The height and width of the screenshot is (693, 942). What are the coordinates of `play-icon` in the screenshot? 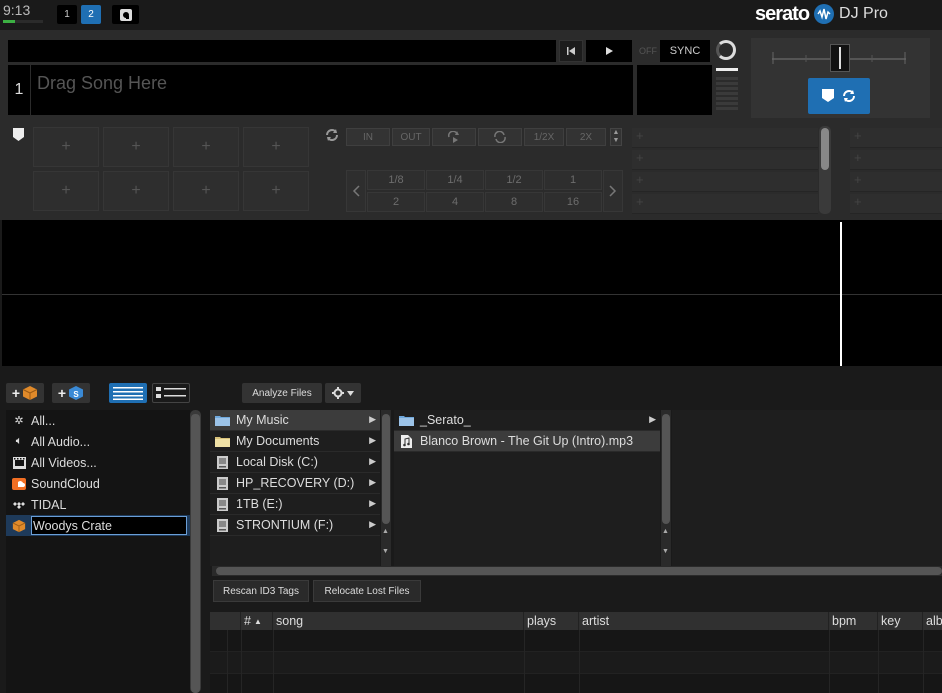 It's located at (609, 51).